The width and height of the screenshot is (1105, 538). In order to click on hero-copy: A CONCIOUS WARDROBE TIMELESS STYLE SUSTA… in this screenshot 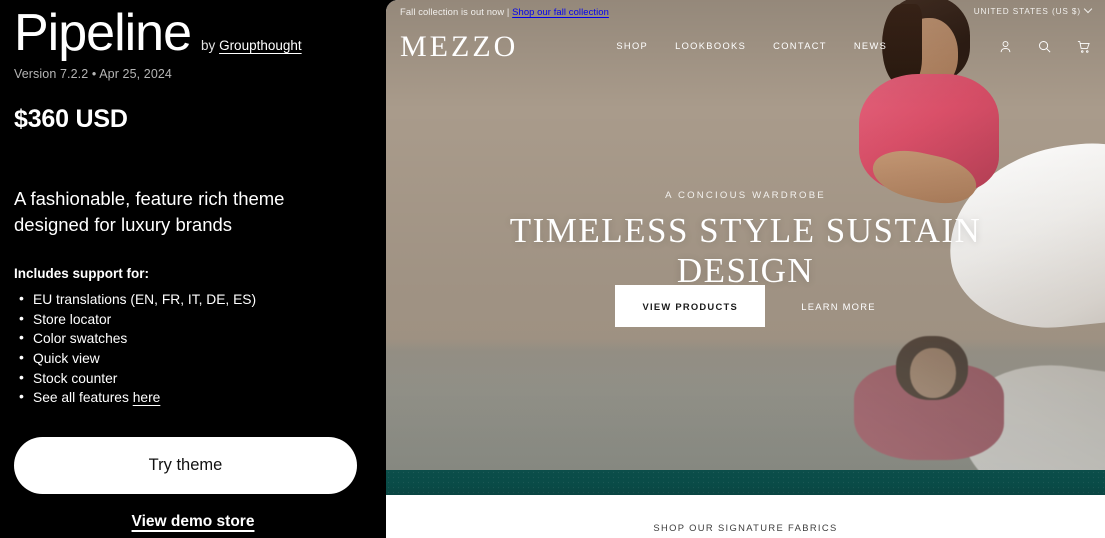, I will do `click(745, 240)`.